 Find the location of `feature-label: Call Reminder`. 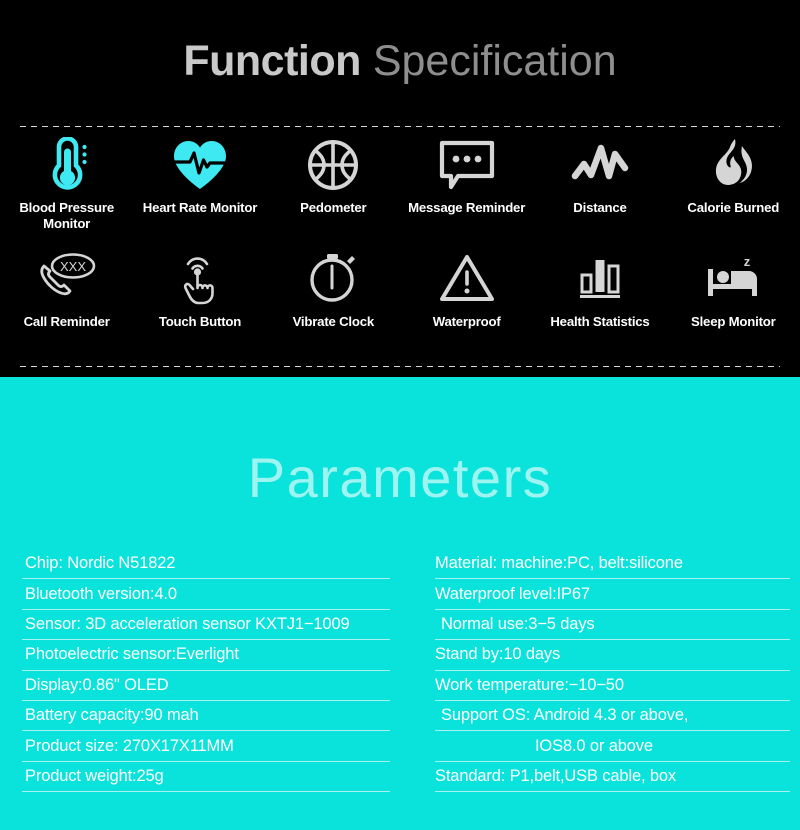

feature-label: Call Reminder is located at coordinates (66, 321).